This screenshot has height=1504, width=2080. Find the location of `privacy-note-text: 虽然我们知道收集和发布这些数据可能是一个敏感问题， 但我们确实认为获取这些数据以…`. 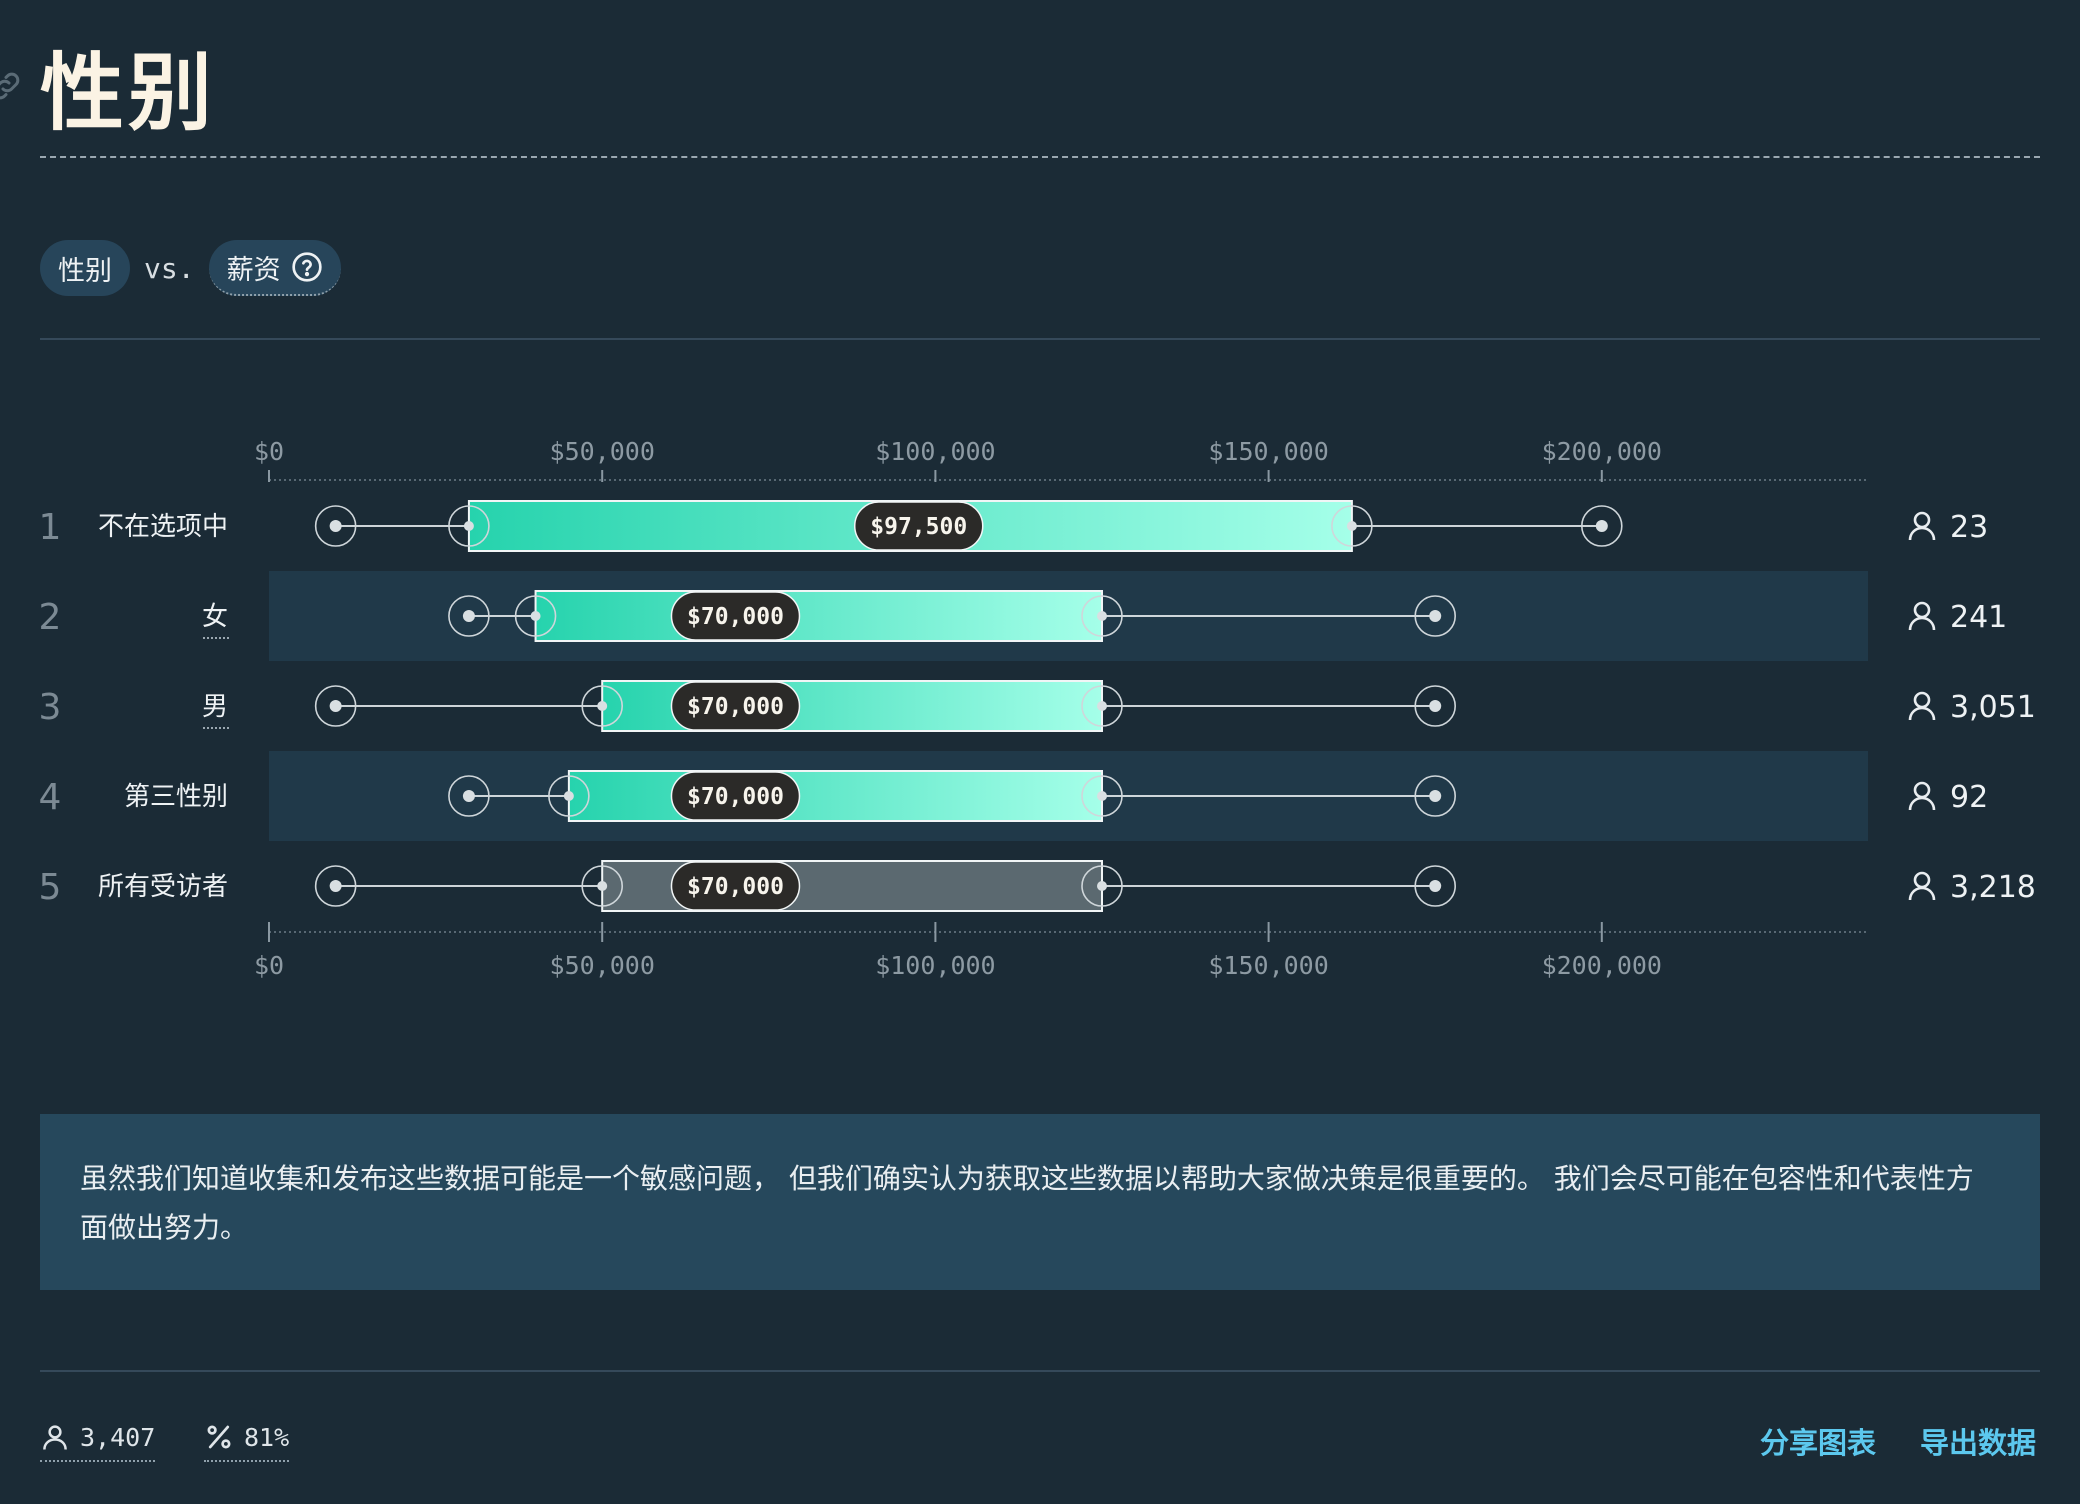

privacy-note-text: 虽然我们知道收集和发布这些数据可能是一个敏感问题， 但我们确实认为获取这些数据以… is located at coordinates (1027, 1203).